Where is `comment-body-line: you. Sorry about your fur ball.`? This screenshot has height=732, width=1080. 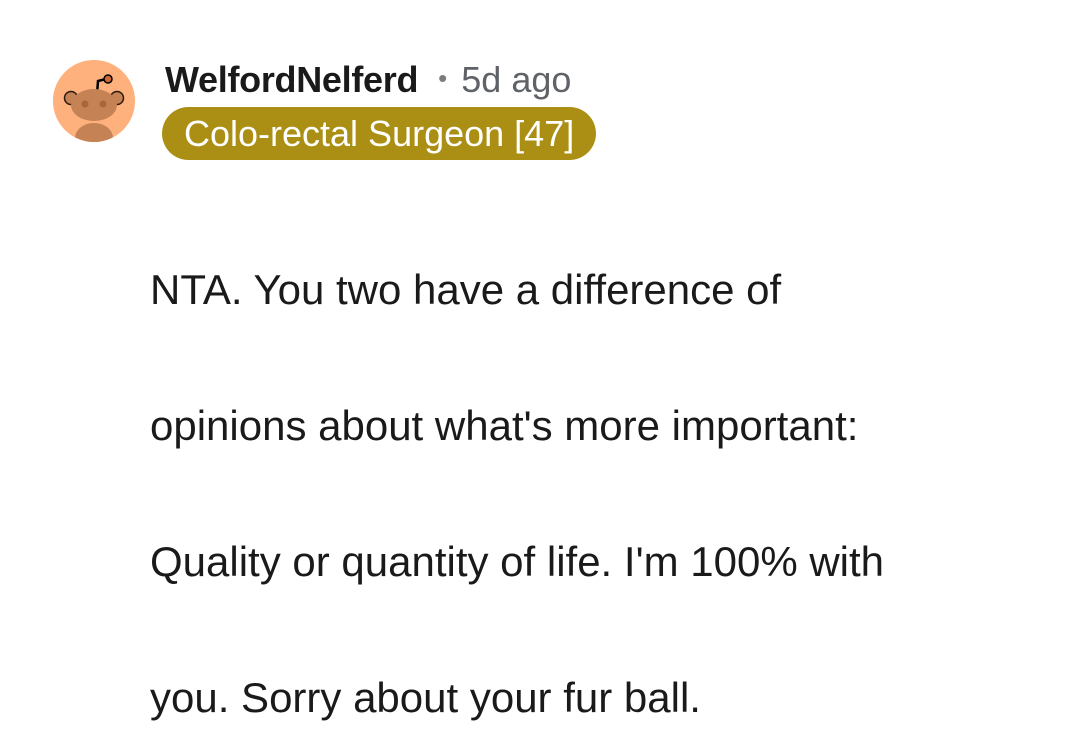 comment-body-line: you. Sorry about your fur ball. is located at coordinates (425, 697).